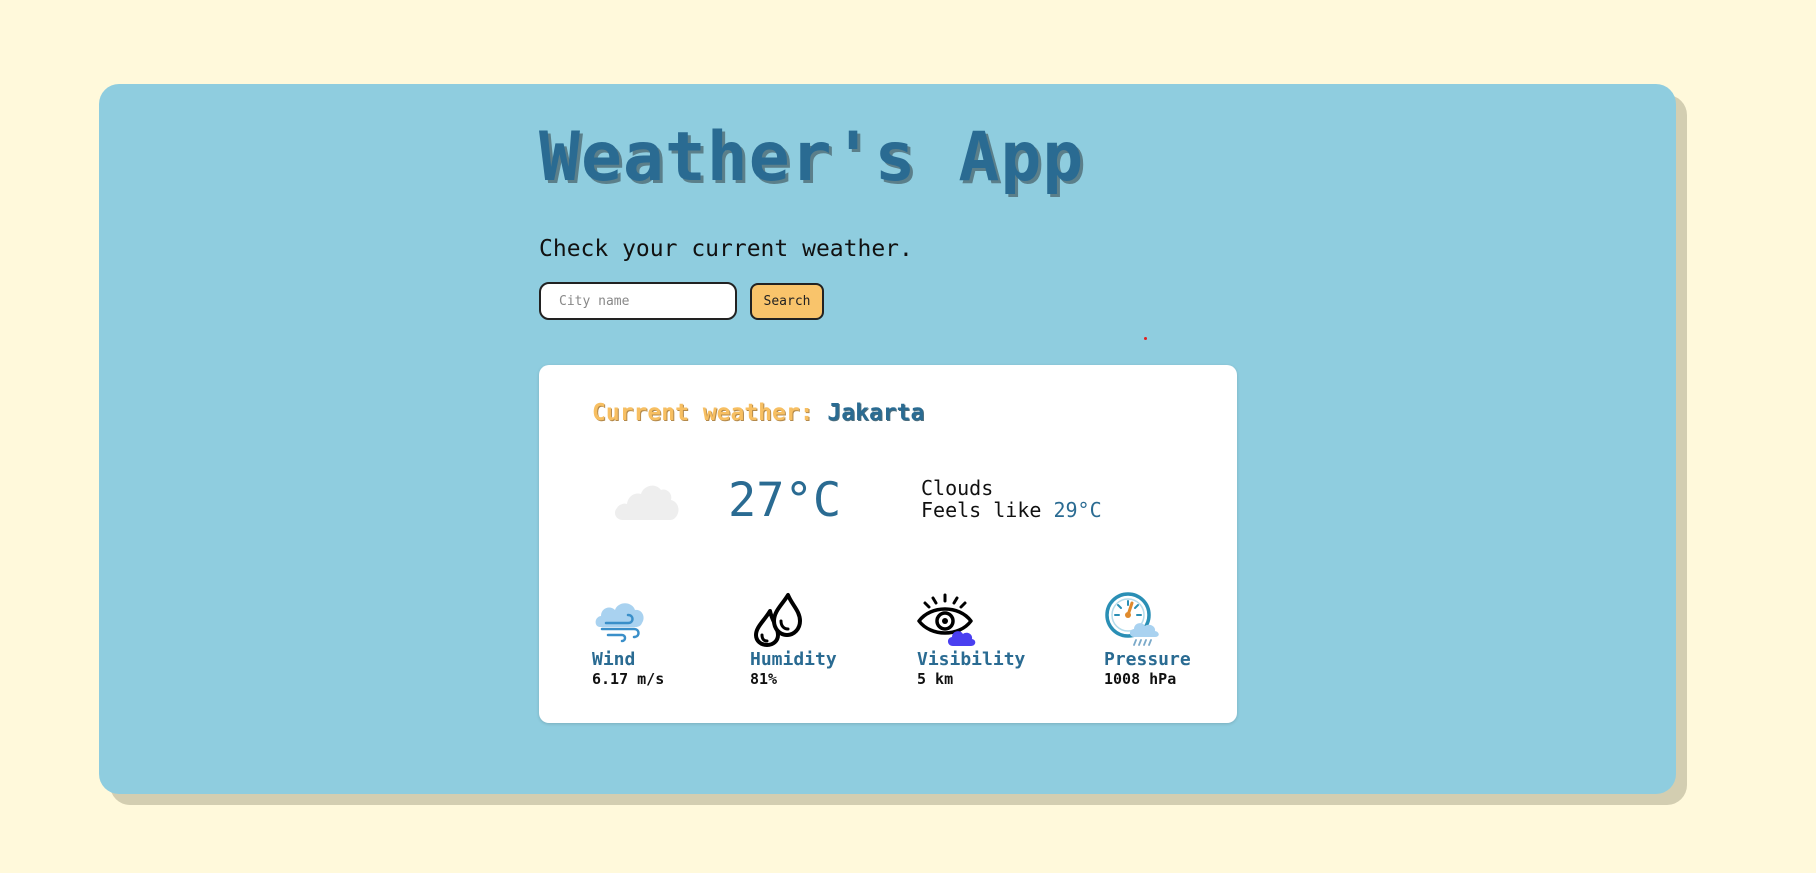 The height and width of the screenshot is (873, 1816). Describe the element at coordinates (812, 157) in the screenshot. I see `app-title: Weather's App` at that location.